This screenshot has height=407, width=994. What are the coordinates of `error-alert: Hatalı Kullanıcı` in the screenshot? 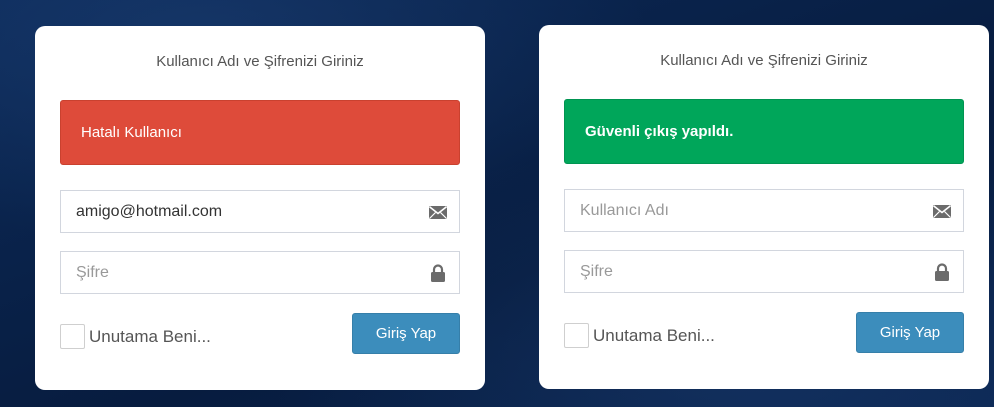 It's located at (260, 132).